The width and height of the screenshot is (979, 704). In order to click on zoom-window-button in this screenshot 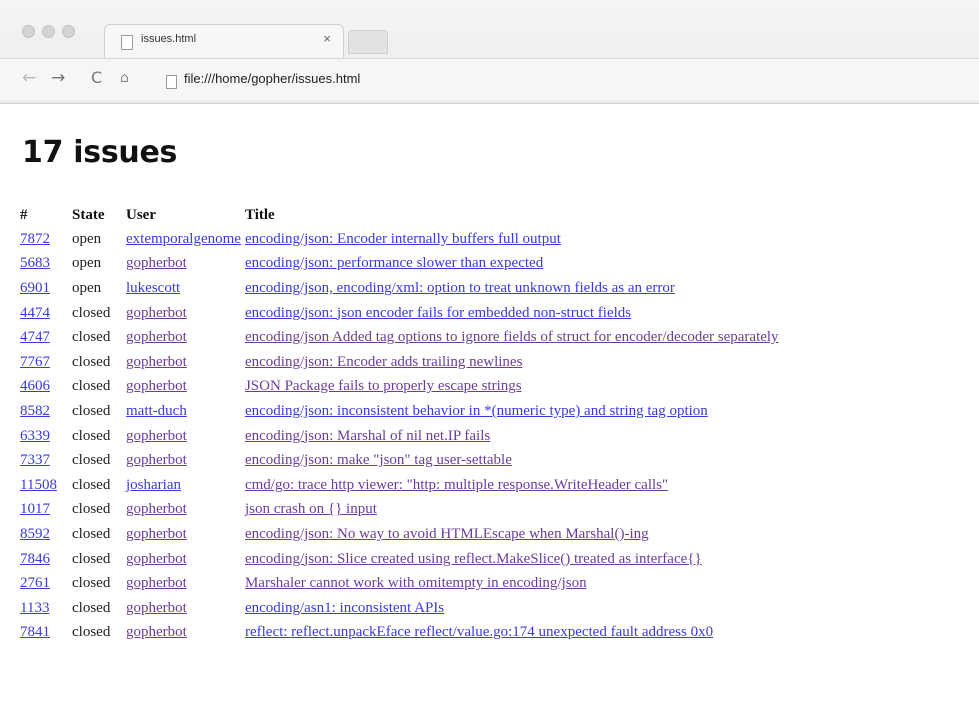, I will do `click(68, 31)`.